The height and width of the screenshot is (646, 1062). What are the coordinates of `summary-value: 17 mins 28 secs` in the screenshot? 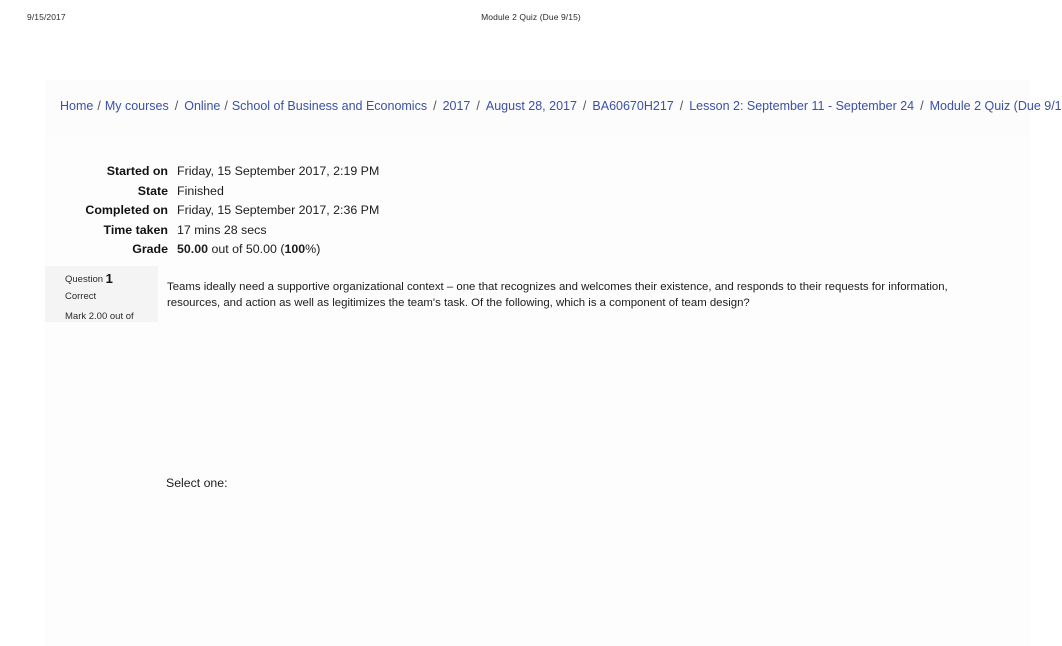 It's located at (222, 229).